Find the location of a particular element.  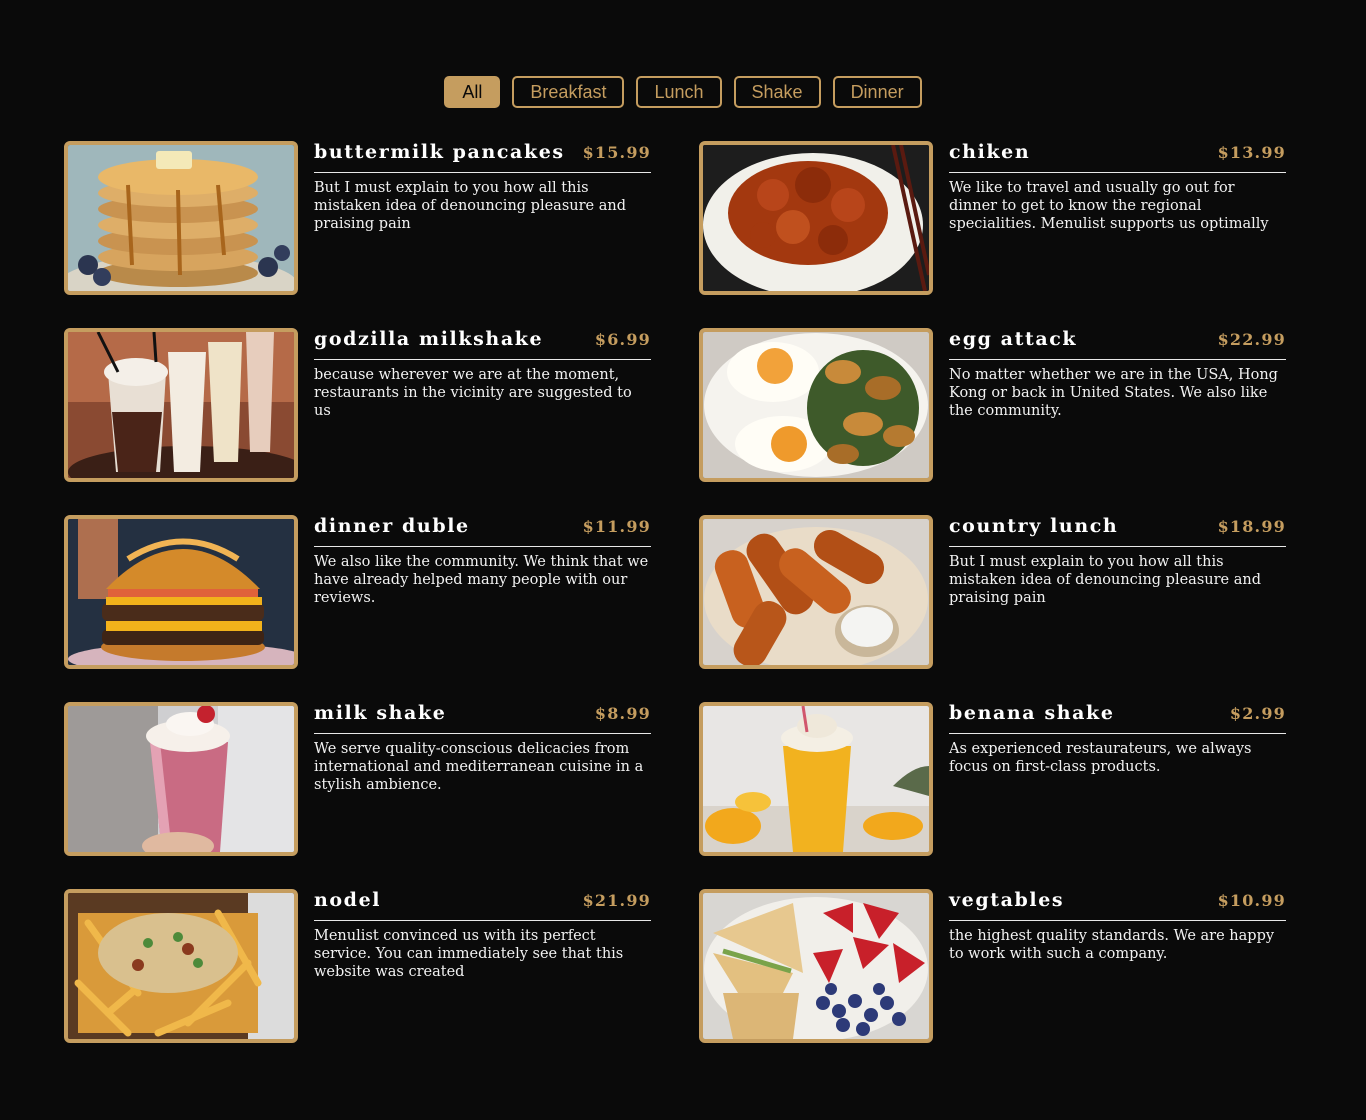

filter-dinner-button: Dinner is located at coordinates (877, 92).